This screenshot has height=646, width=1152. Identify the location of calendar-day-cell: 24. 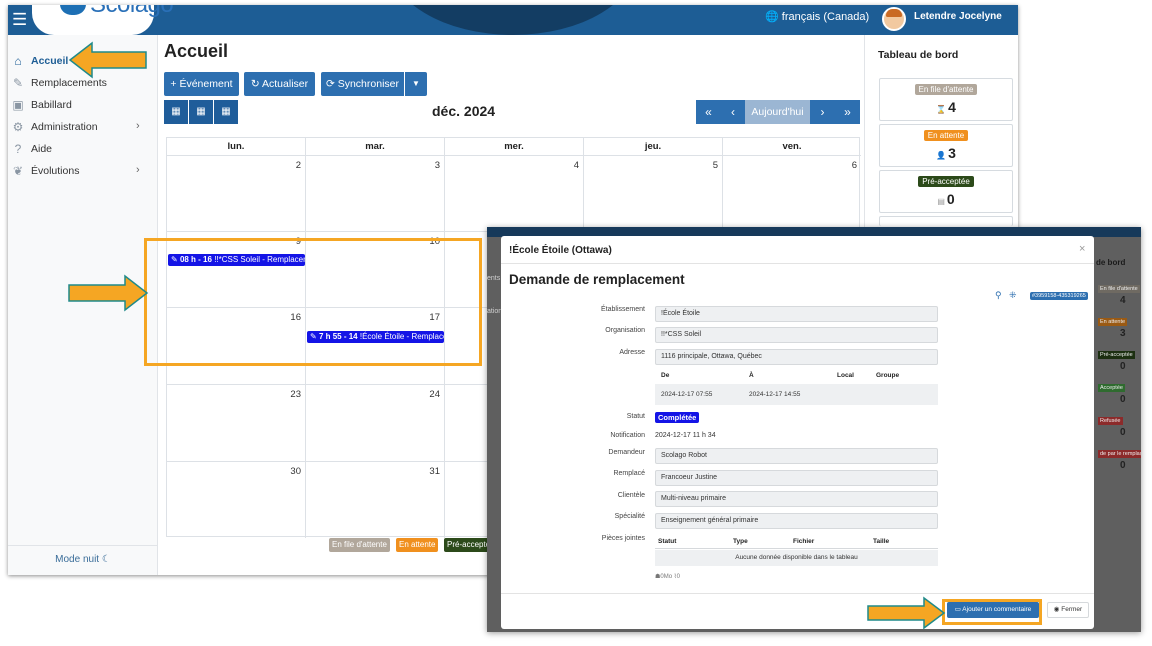
(375, 423).